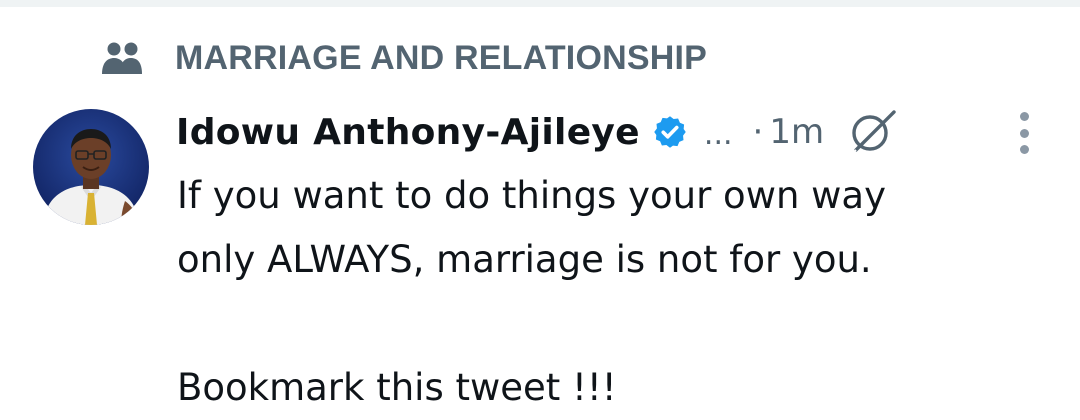 Image resolution: width=1080 pixels, height=420 pixels. Describe the element at coordinates (125, 58) in the screenshot. I see `community-icon` at that location.